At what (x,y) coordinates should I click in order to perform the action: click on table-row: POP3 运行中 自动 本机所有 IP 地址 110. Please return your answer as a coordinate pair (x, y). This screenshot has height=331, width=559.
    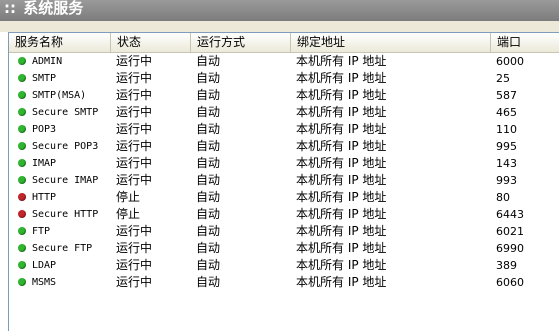
    Looking at the image, I should click on (284, 129).